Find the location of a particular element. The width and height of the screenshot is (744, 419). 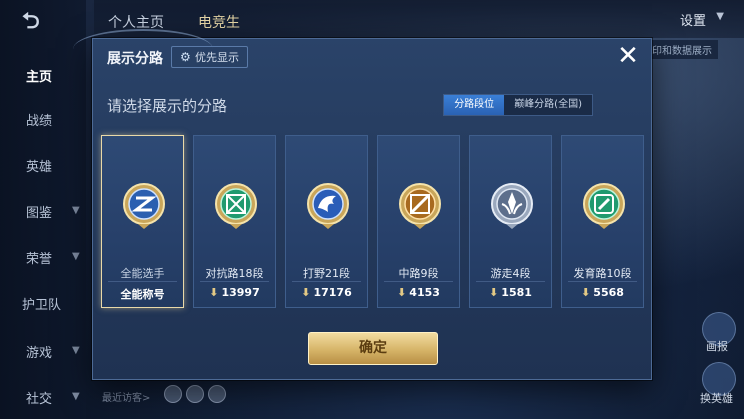

card-name: 全能选手 is located at coordinates (142, 273).